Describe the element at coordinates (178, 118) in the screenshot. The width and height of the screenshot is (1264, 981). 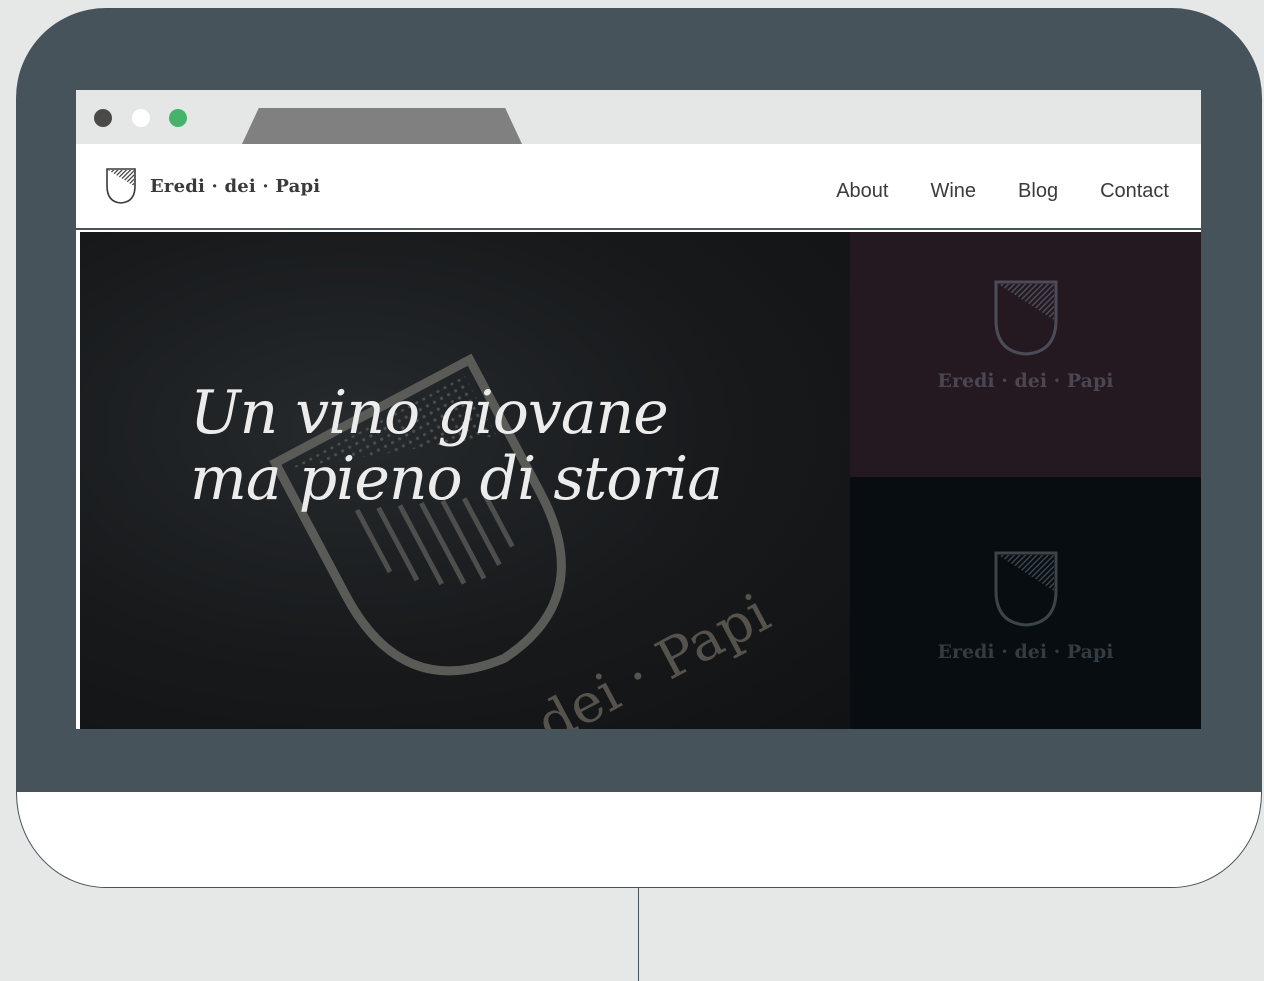
I see `maximize-window-button` at that location.